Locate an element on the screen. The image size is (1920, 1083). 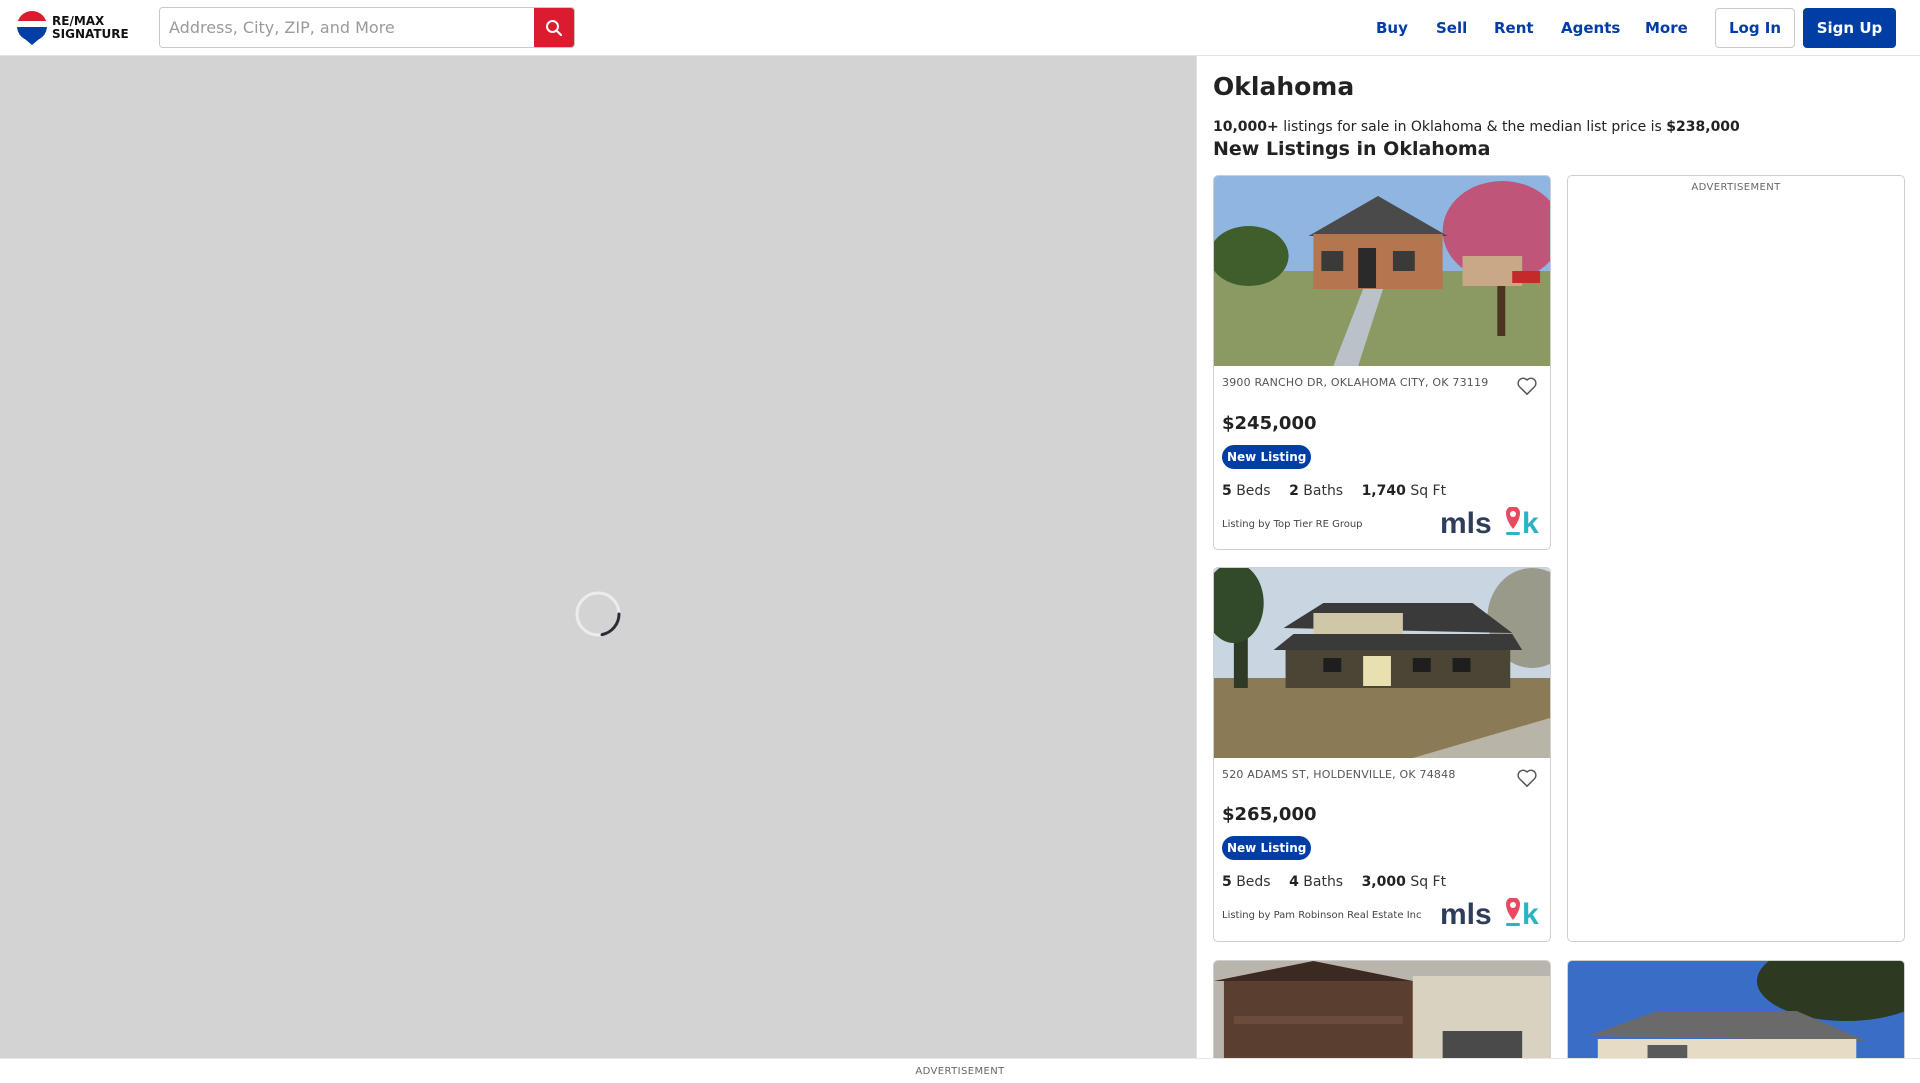
sqft-value: 3,000 is located at coordinates (1383, 882).